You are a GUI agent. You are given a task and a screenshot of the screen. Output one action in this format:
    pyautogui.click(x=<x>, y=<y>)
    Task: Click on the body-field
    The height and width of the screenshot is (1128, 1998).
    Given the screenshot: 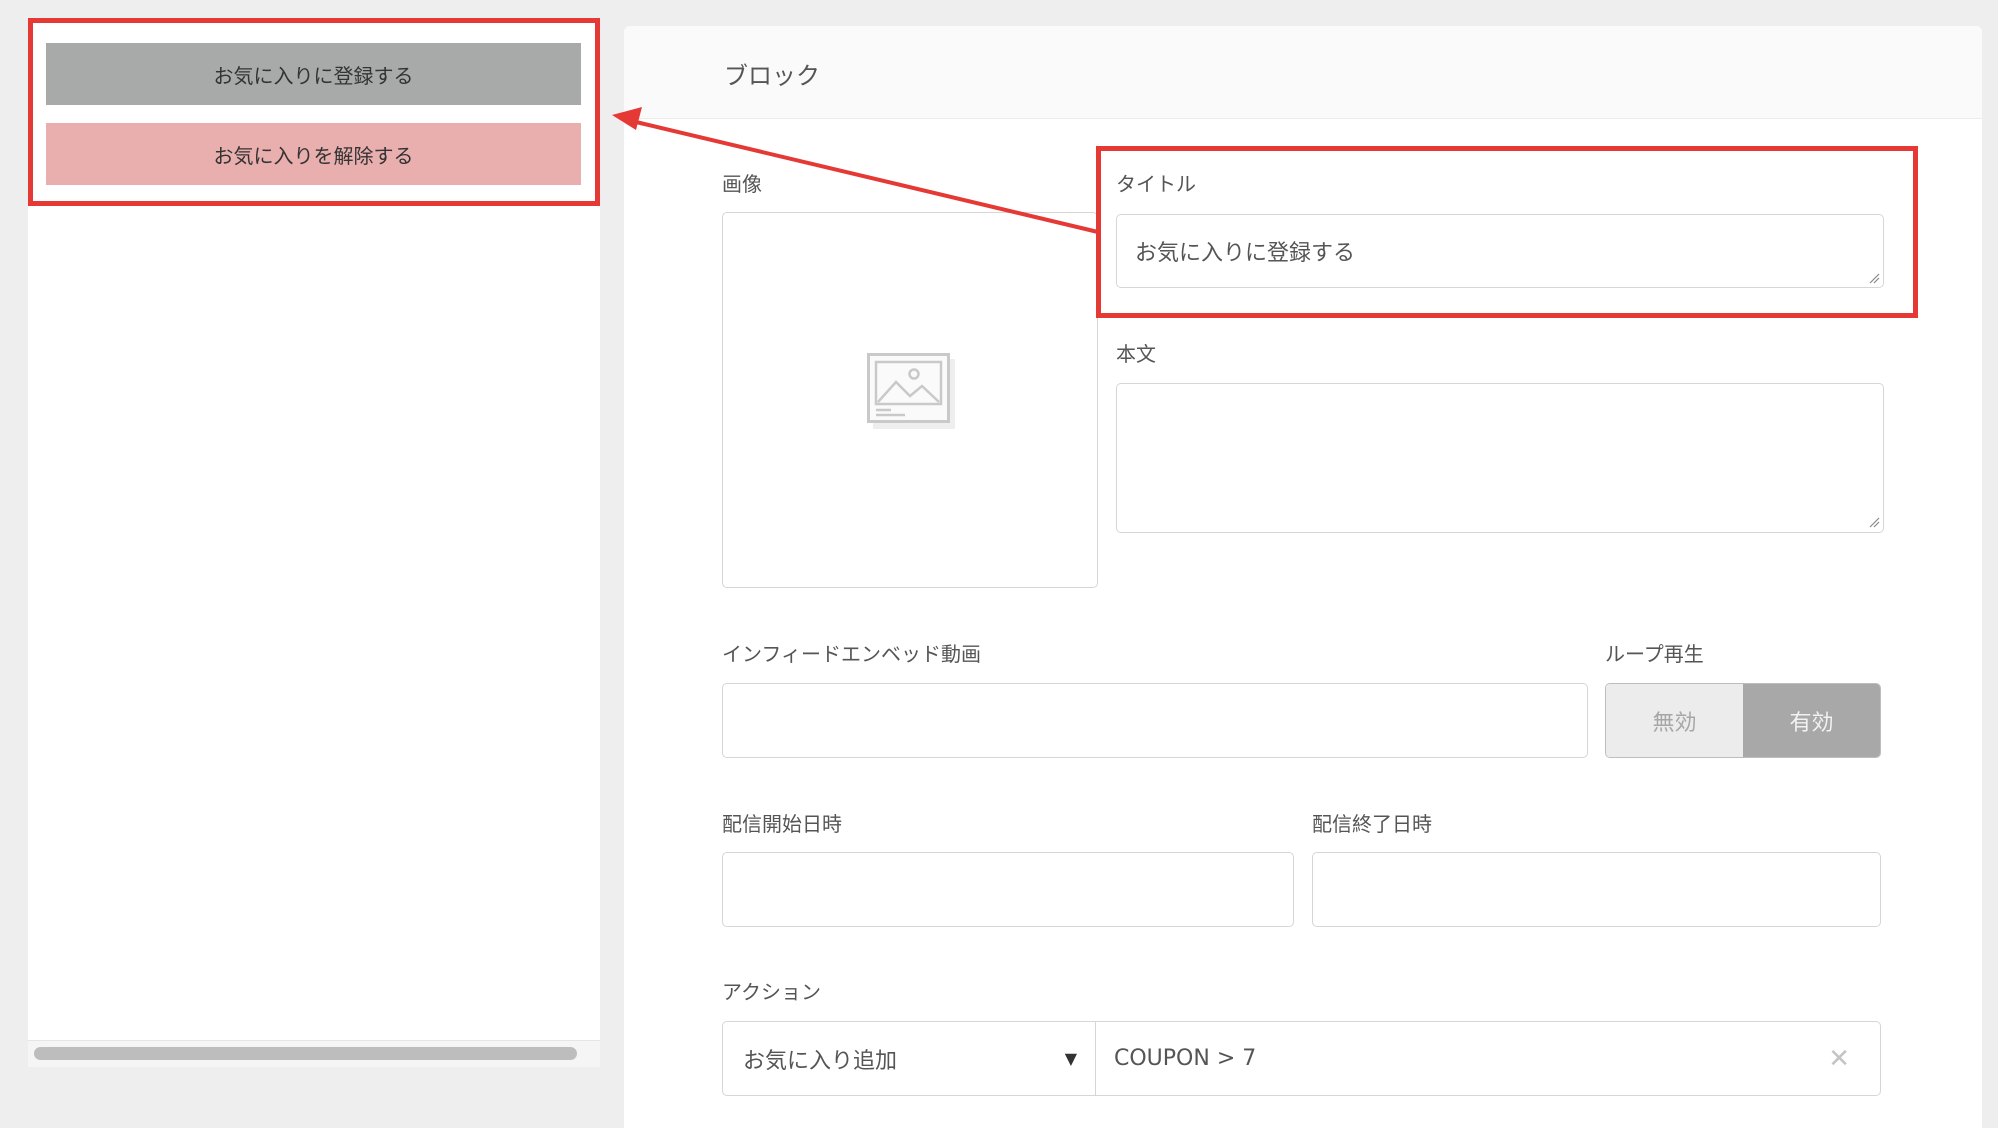 What is the action you would take?
    pyautogui.click(x=1500, y=458)
    